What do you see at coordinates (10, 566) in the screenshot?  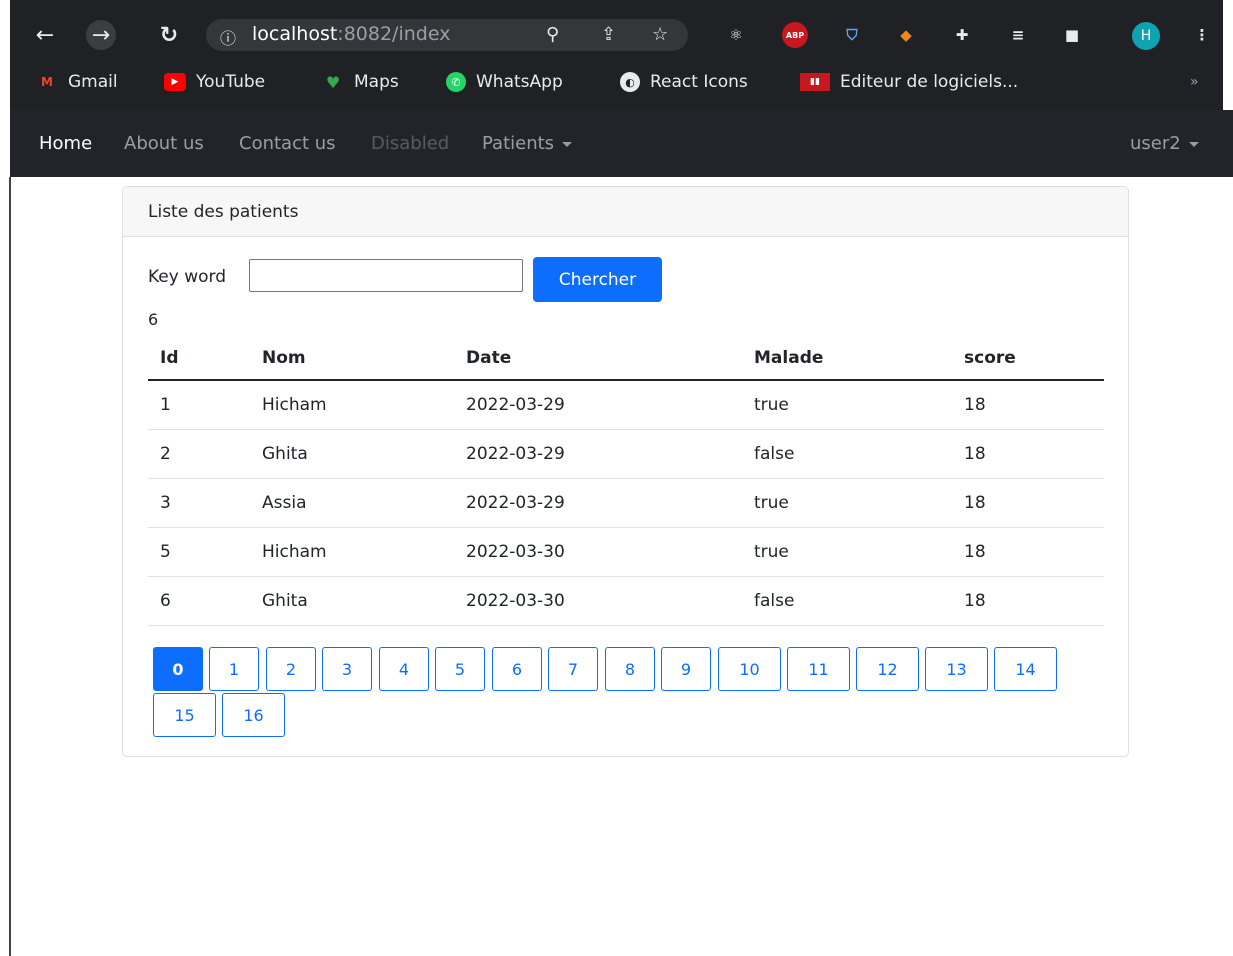 I see `window-edge` at bounding box center [10, 566].